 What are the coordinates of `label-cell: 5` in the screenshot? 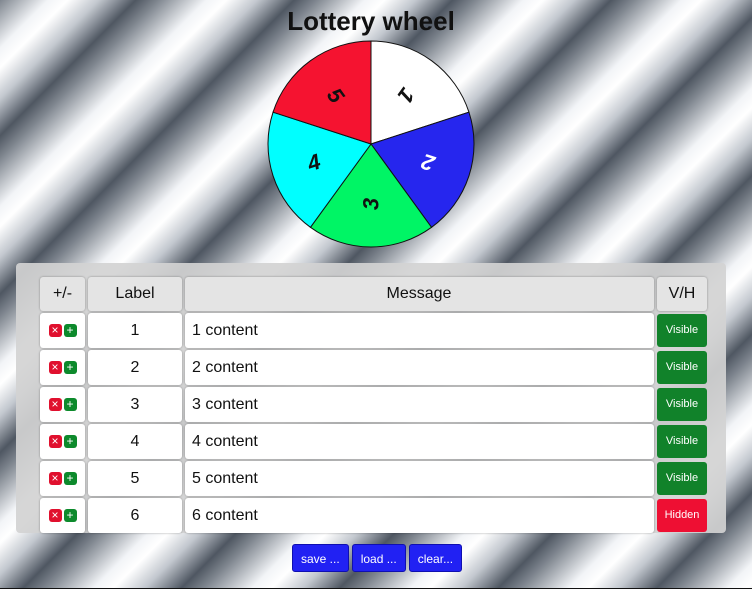 It's located at (135, 478).